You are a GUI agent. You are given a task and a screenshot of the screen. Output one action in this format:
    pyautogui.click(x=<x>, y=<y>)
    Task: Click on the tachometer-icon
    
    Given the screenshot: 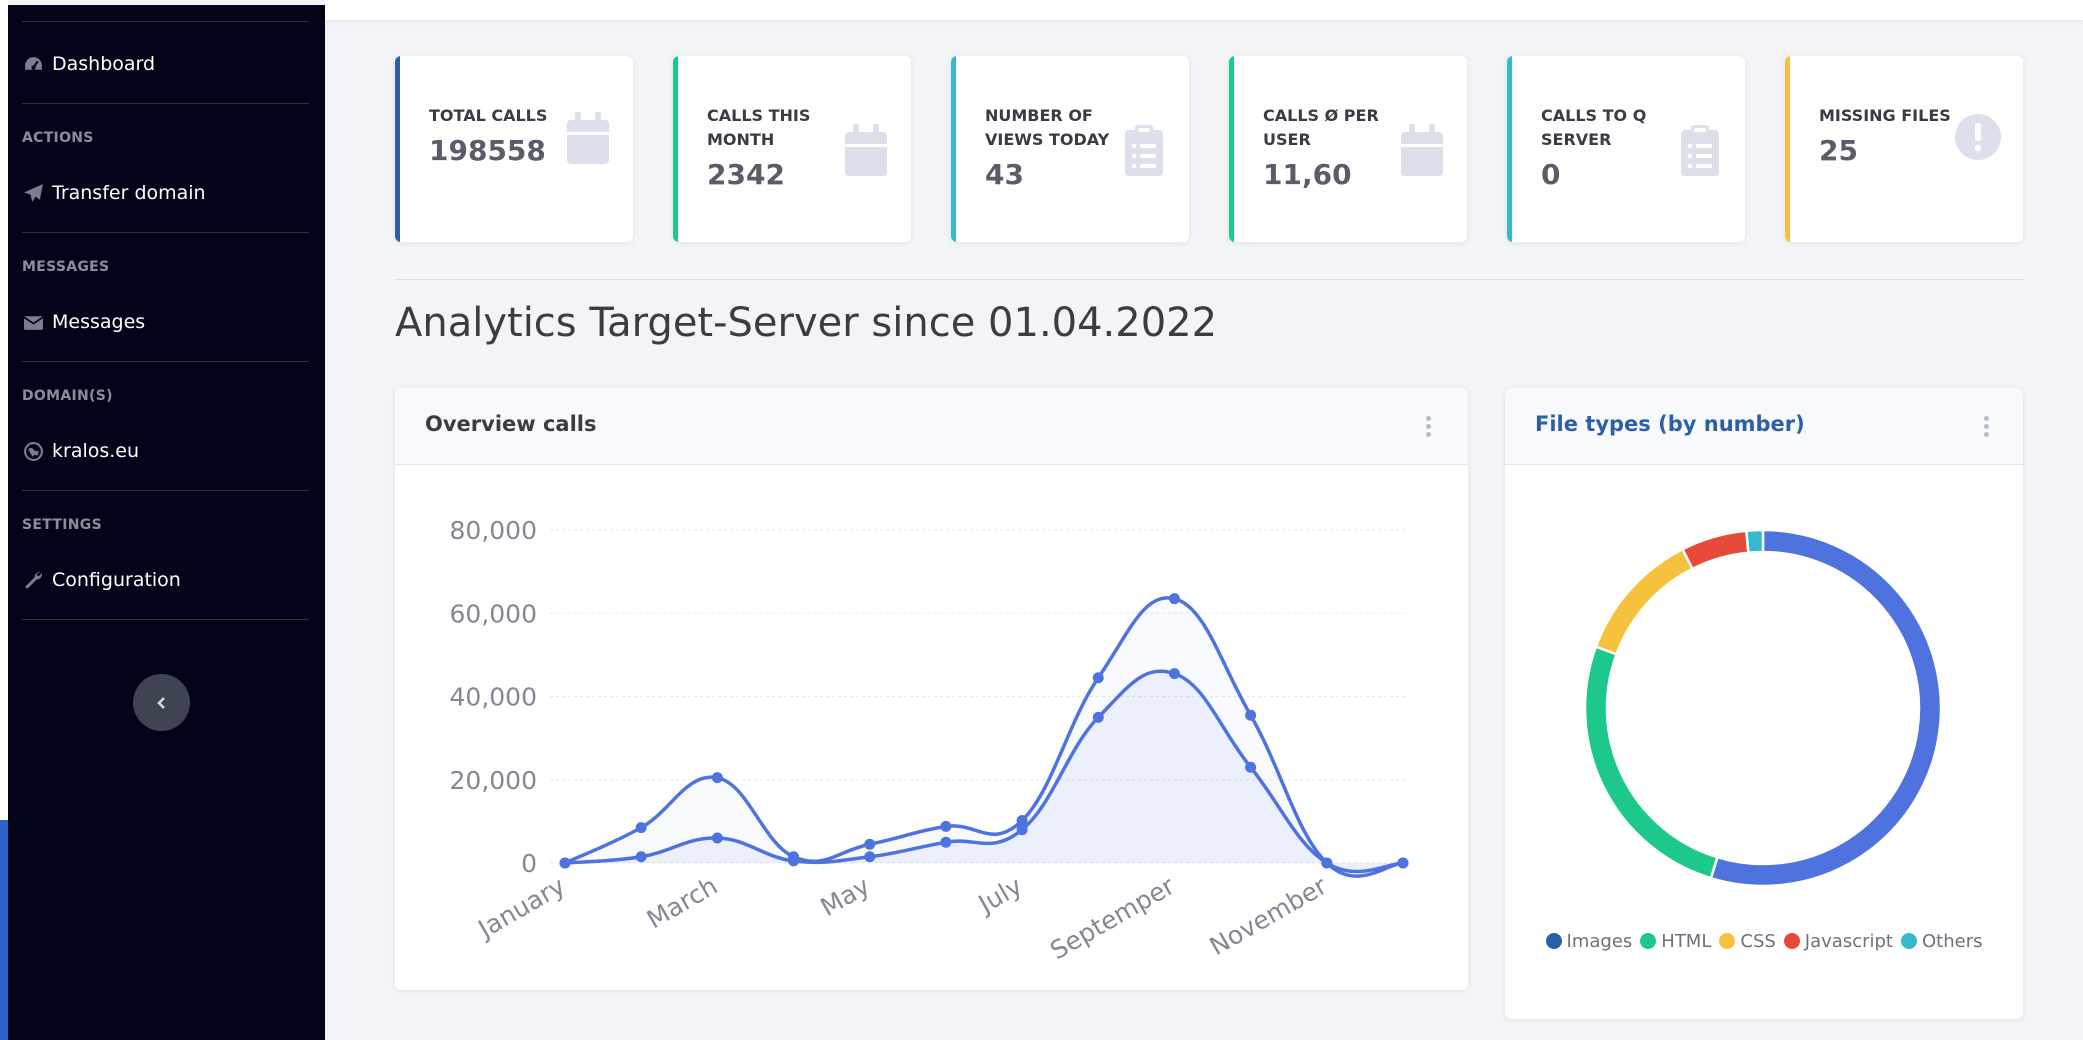 What is the action you would take?
    pyautogui.click(x=33, y=64)
    